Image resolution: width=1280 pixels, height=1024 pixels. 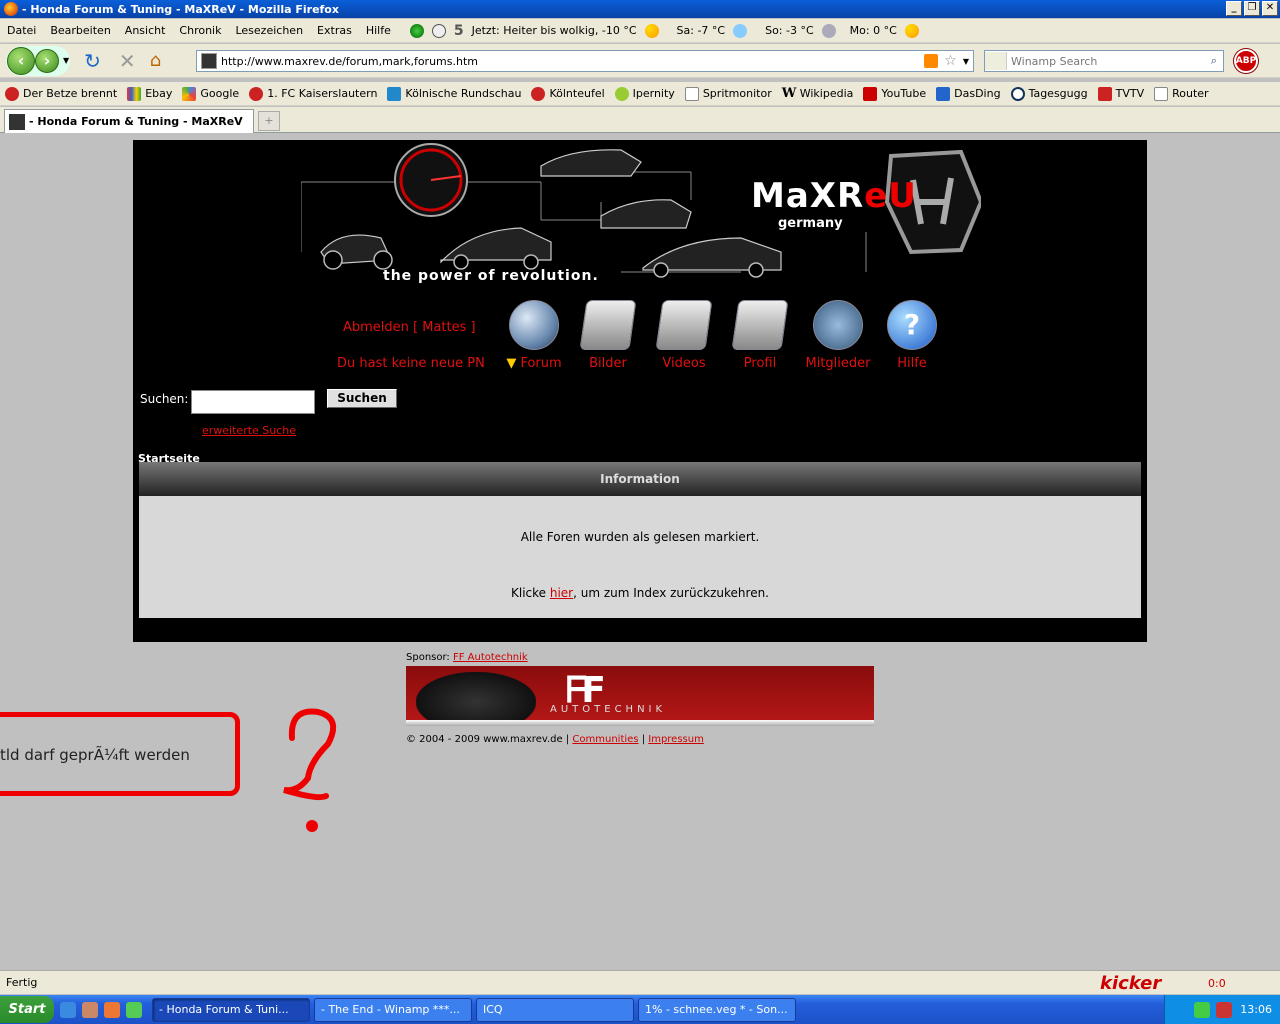 I want to click on minimize-button: _, so click(x=1234, y=8).